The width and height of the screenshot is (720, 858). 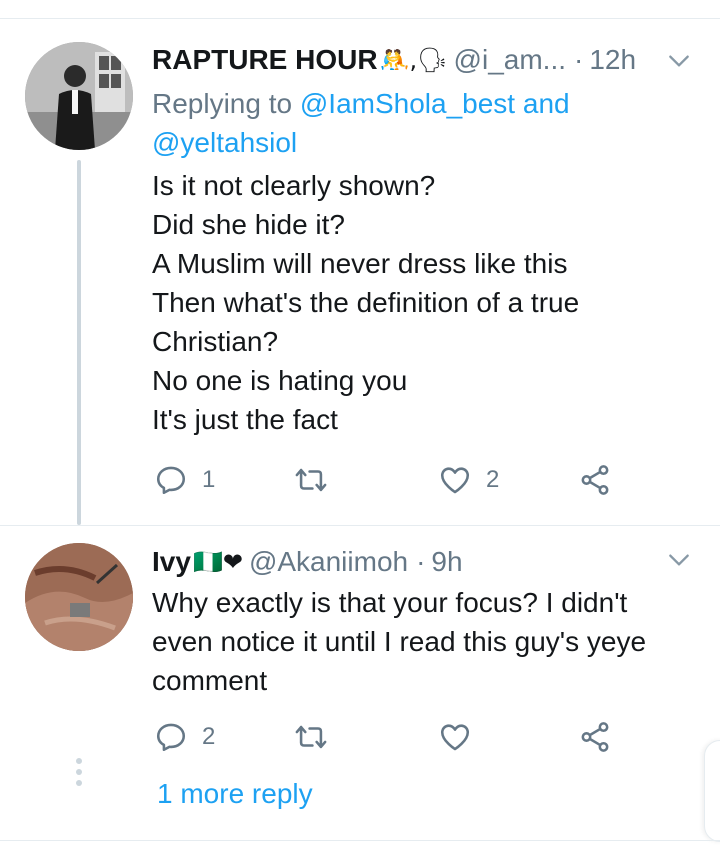 I want to click on floating-compose-edge, so click(x=712, y=791).